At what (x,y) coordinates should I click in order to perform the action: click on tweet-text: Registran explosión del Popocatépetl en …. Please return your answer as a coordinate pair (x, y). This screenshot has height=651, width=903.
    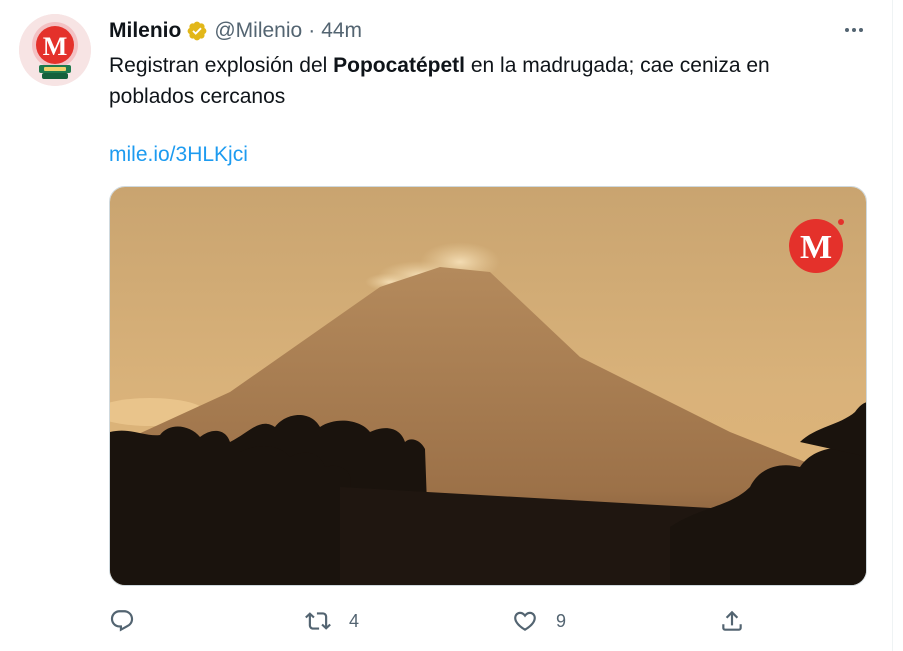
    Looking at the image, I should click on (479, 81).